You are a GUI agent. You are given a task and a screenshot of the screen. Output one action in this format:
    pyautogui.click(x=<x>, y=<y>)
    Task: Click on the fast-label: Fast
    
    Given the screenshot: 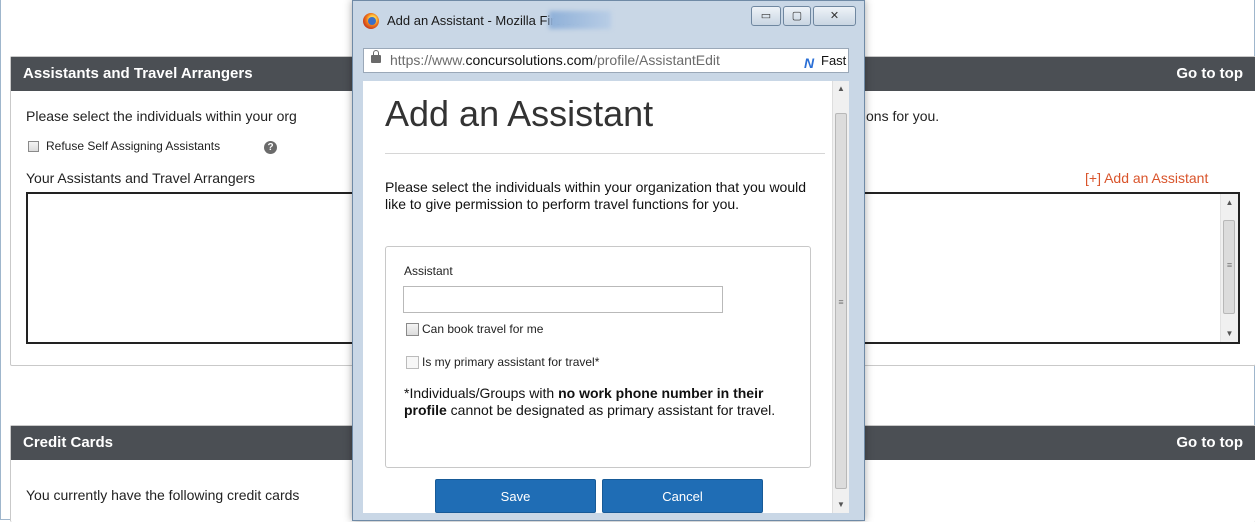 What is the action you would take?
    pyautogui.click(x=834, y=60)
    